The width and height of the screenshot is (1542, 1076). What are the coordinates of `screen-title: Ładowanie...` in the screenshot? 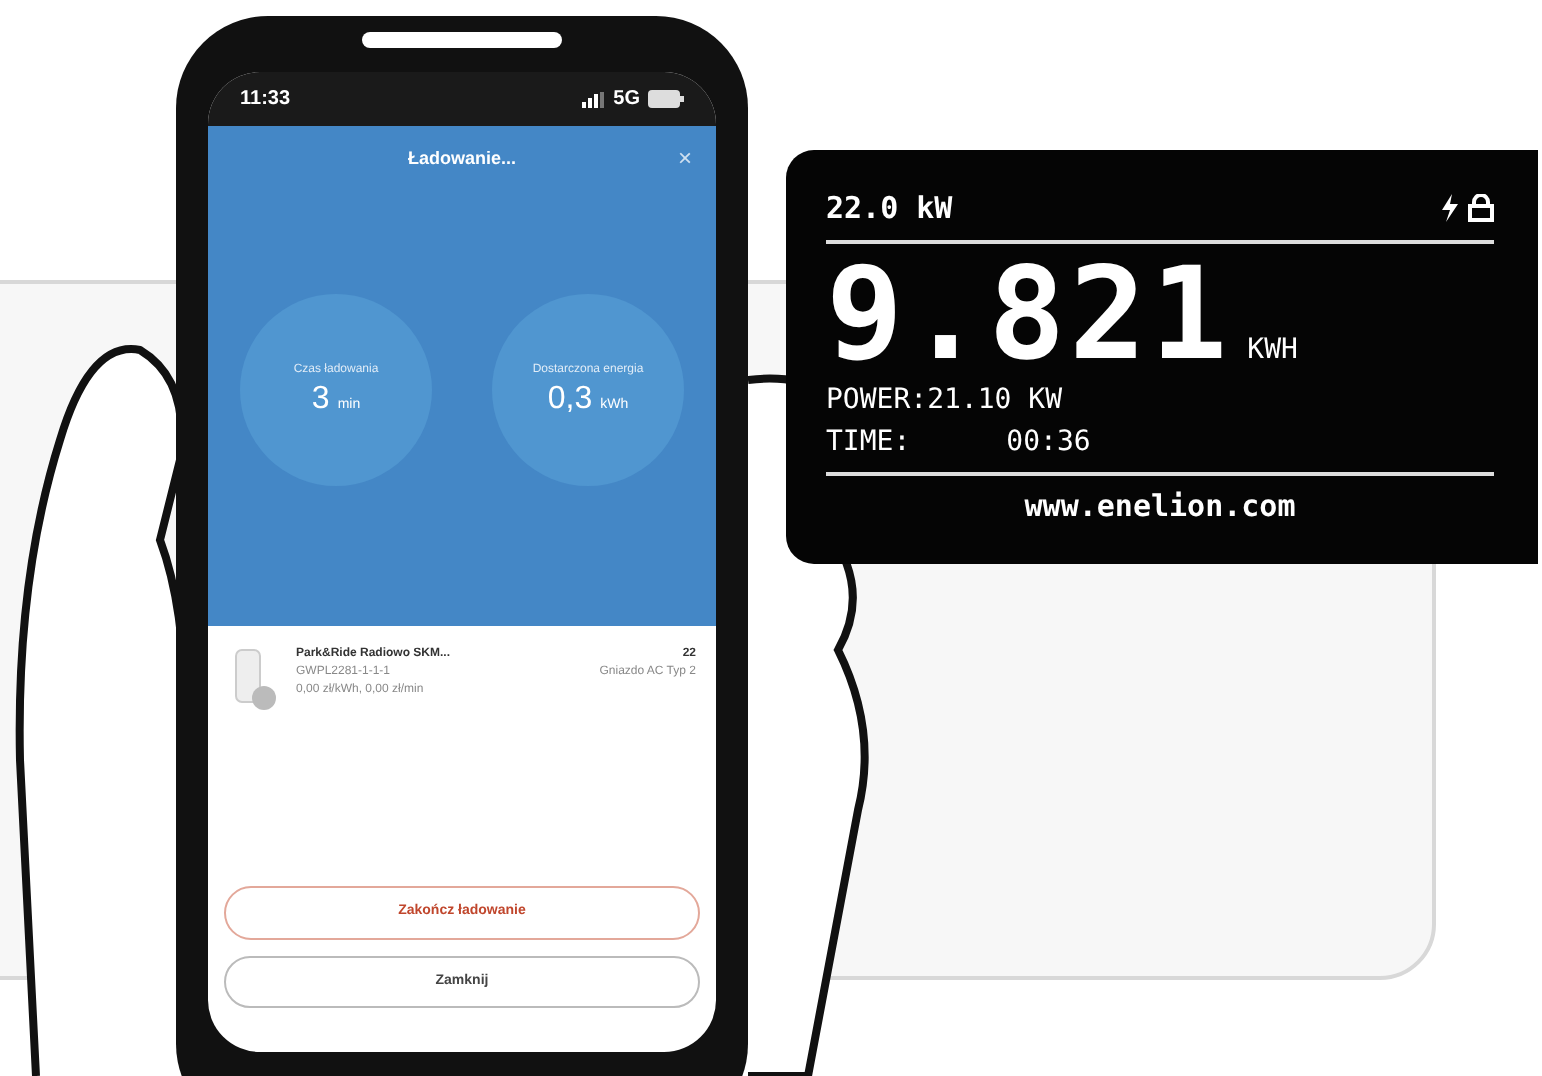 It's located at (461, 159).